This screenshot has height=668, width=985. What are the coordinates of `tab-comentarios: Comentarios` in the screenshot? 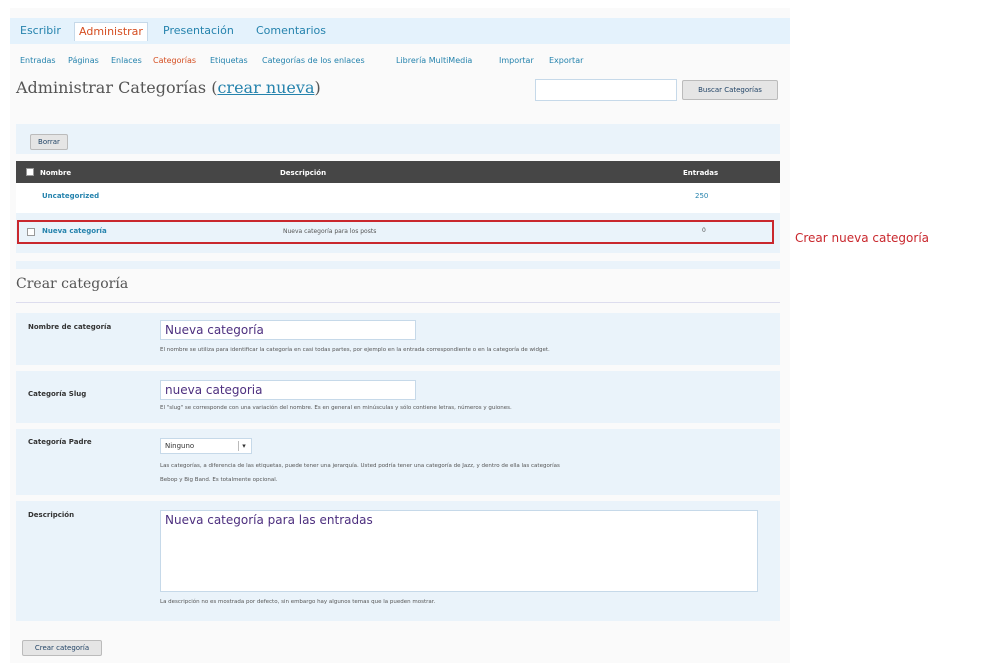 It's located at (291, 31).